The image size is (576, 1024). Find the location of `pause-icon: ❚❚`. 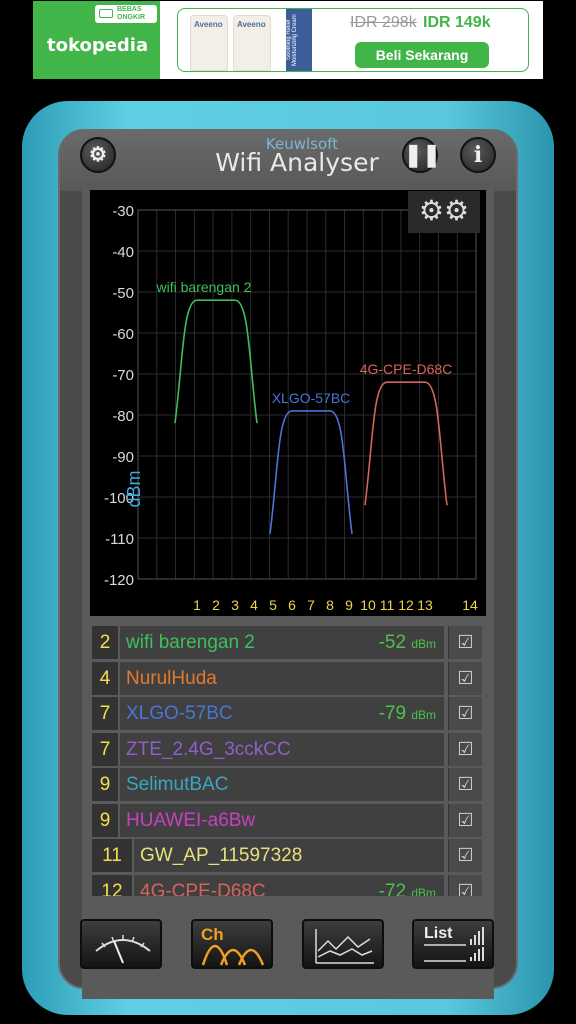

pause-icon: ❚❚ is located at coordinates (422, 154).